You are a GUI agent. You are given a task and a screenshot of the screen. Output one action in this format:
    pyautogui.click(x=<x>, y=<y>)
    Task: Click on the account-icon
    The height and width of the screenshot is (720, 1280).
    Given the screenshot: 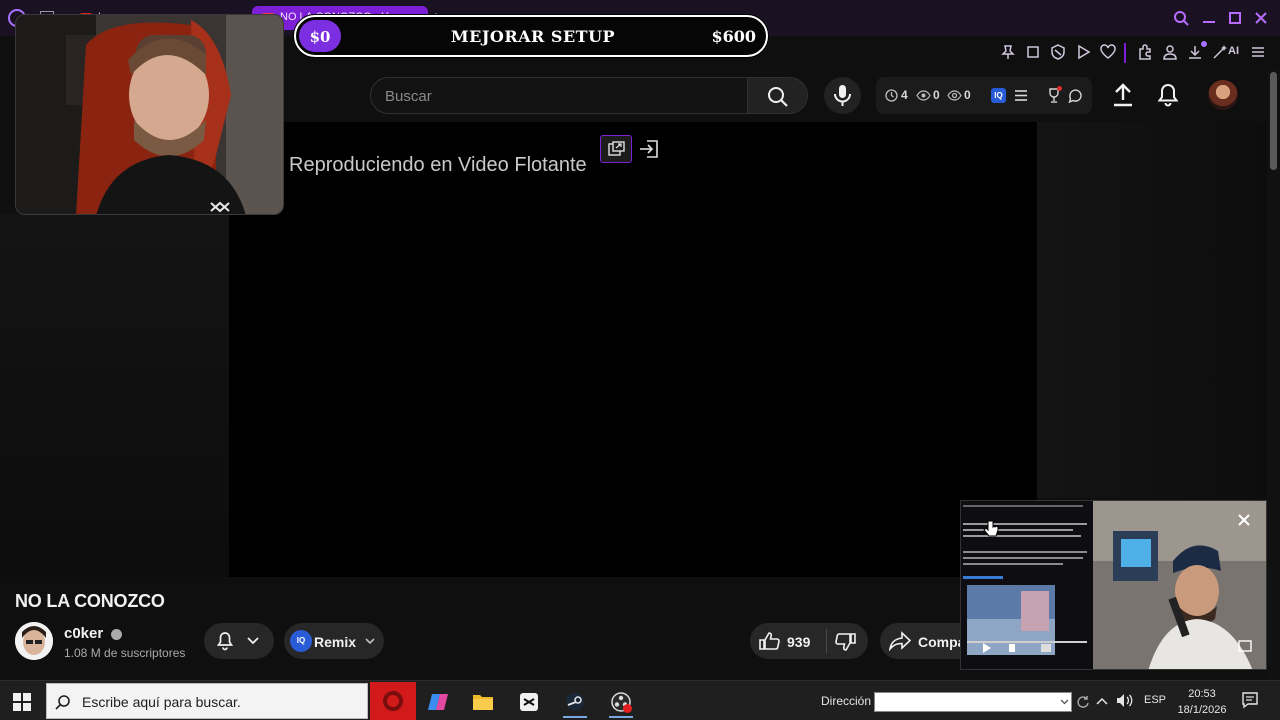 What is the action you would take?
    pyautogui.click(x=1170, y=52)
    